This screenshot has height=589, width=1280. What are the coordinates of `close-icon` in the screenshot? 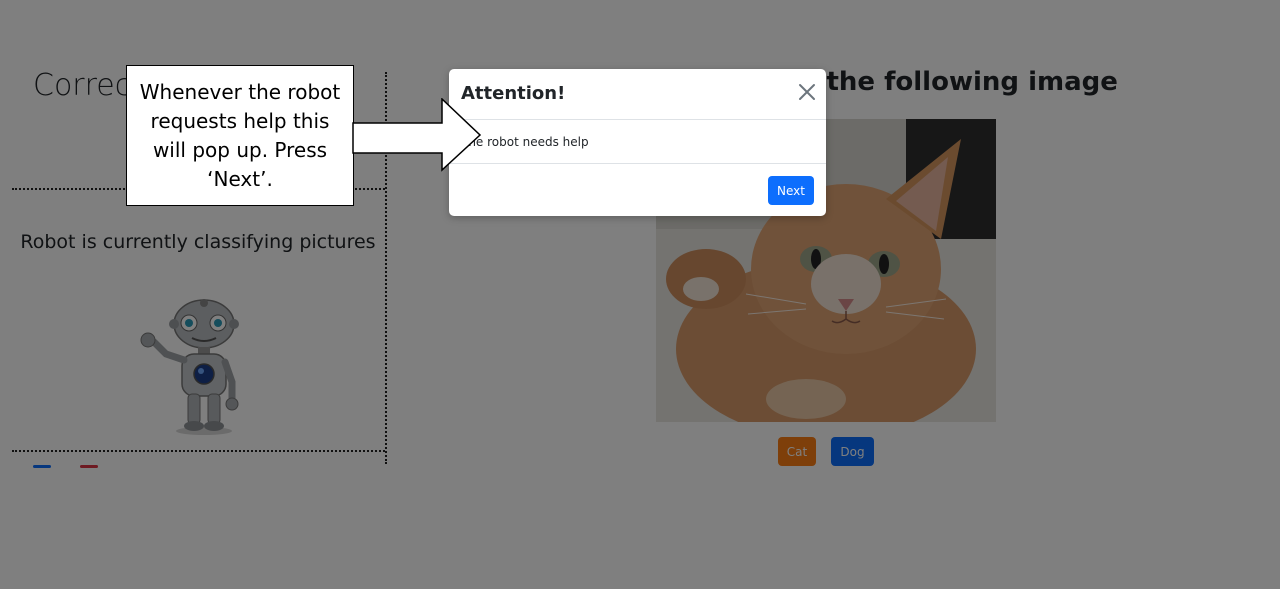 It's located at (807, 92).